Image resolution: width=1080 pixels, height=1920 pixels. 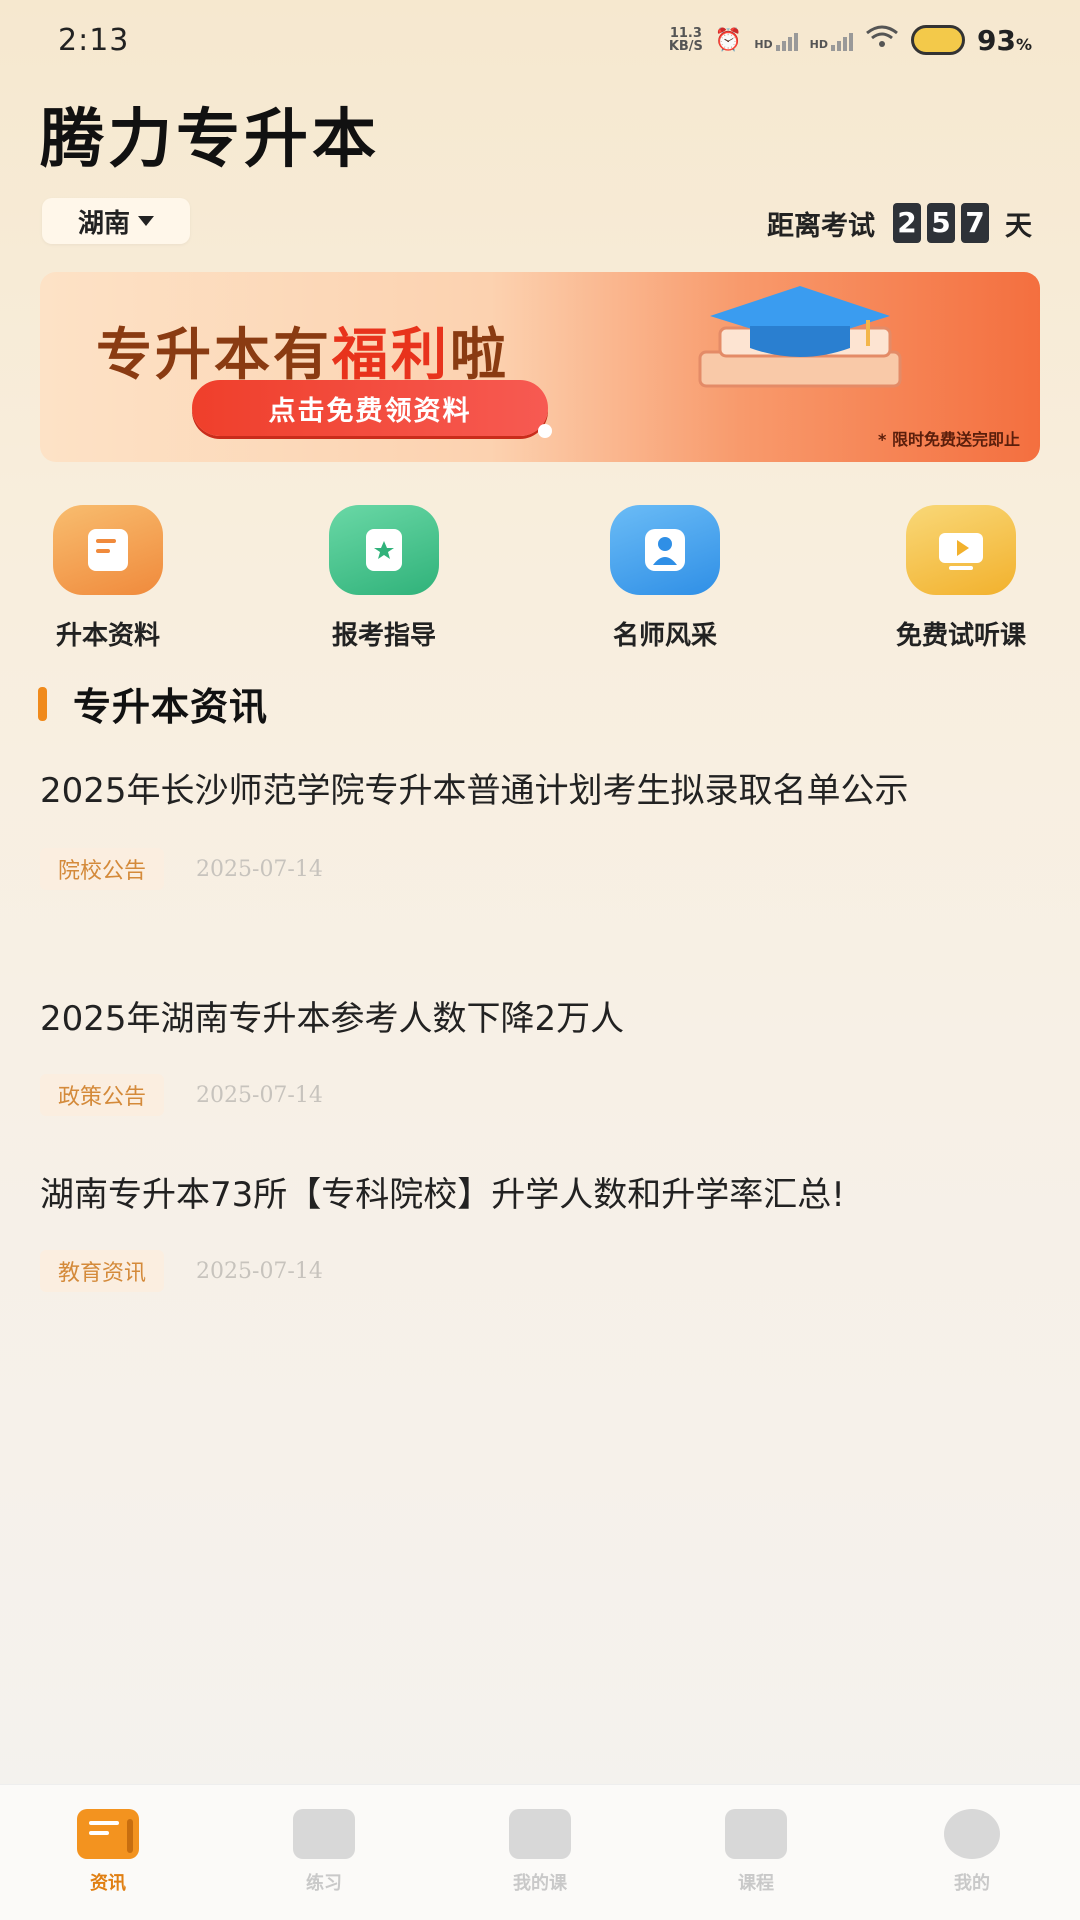 What do you see at coordinates (370, 408) in the screenshot?
I see `banner-cta-button: 点击免费领资料` at bounding box center [370, 408].